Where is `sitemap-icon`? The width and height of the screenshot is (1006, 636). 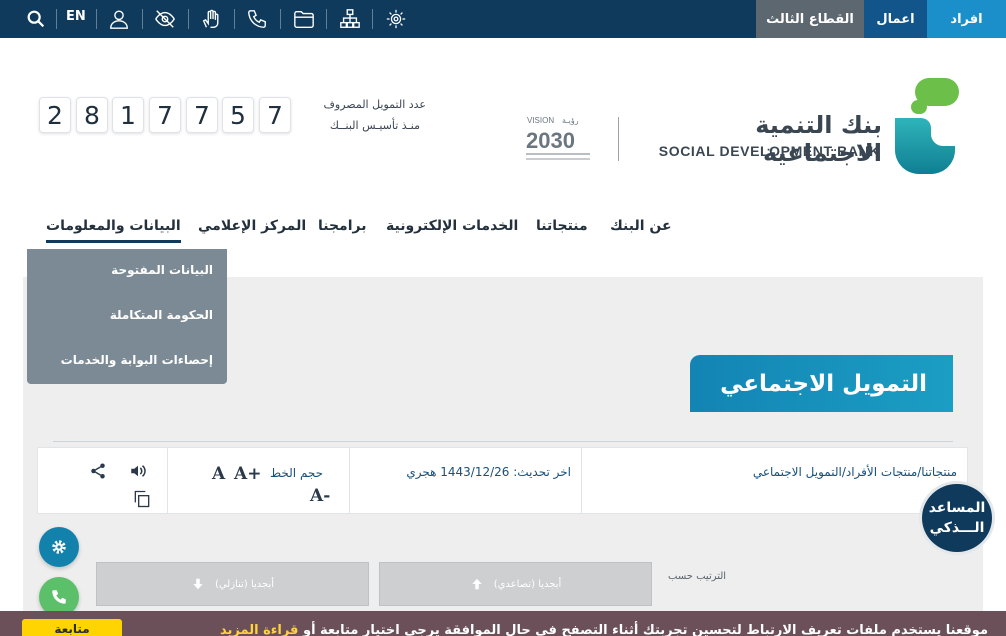 sitemap-icon is located at coordinates (350, 19).